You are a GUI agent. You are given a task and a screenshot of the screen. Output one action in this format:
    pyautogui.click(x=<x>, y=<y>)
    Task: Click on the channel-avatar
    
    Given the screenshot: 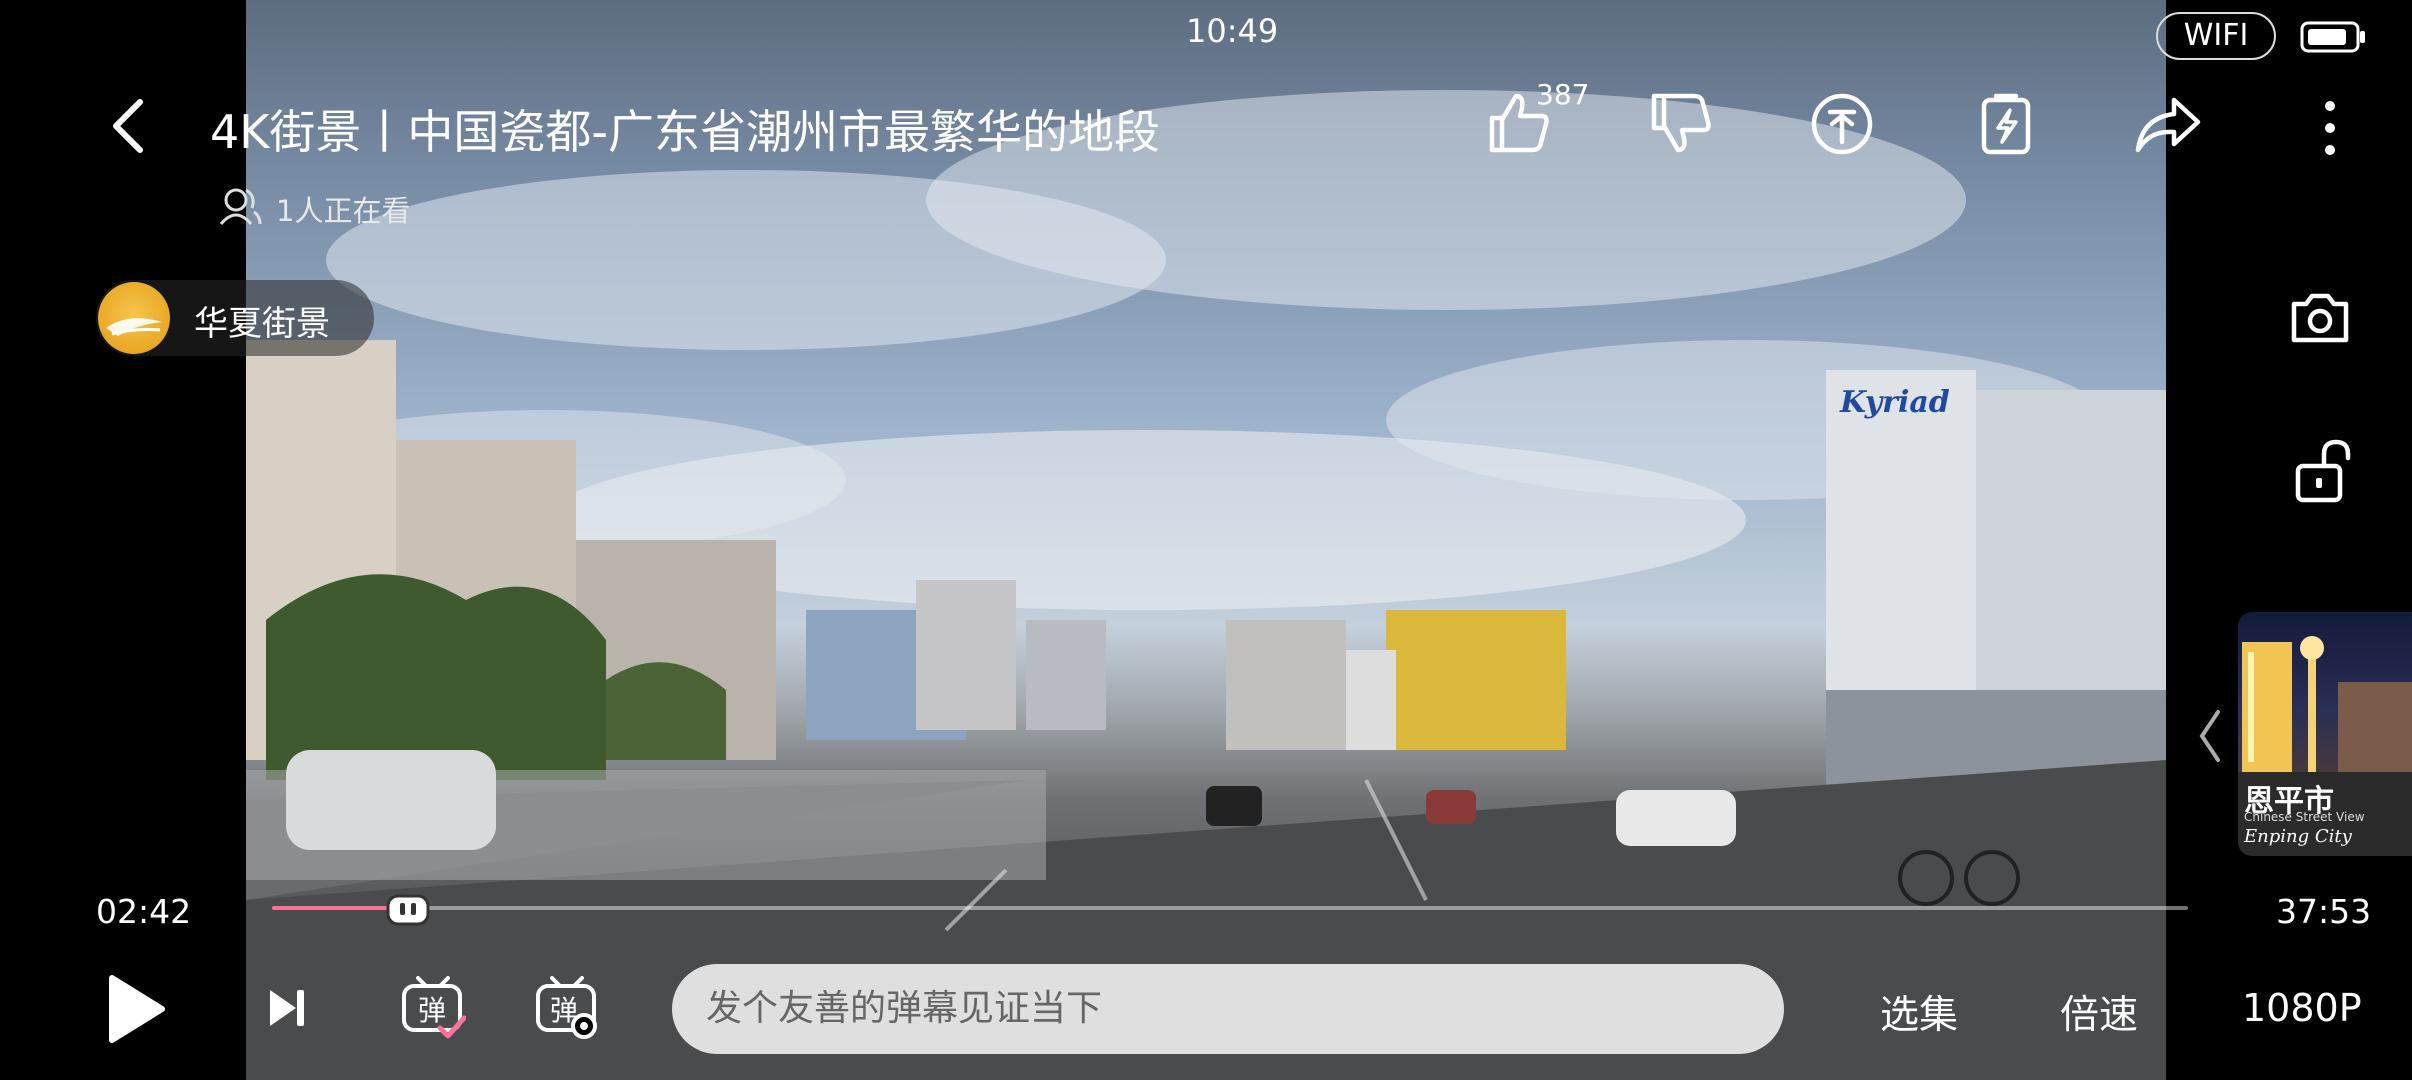 What is the action you would take?
    pyautogui.click(x=134, y=318)
    